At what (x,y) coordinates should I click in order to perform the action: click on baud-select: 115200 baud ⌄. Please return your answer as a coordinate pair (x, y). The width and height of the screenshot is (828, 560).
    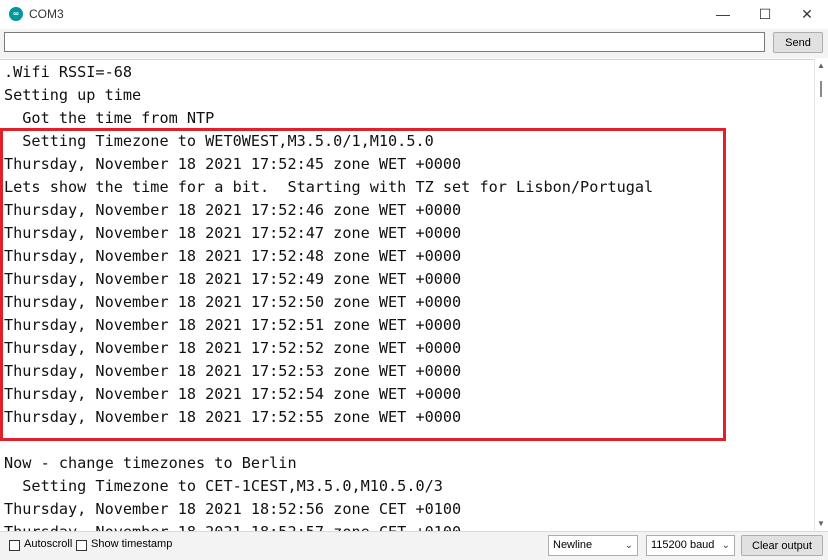
    Looking at the image, I should click on (690, 545).